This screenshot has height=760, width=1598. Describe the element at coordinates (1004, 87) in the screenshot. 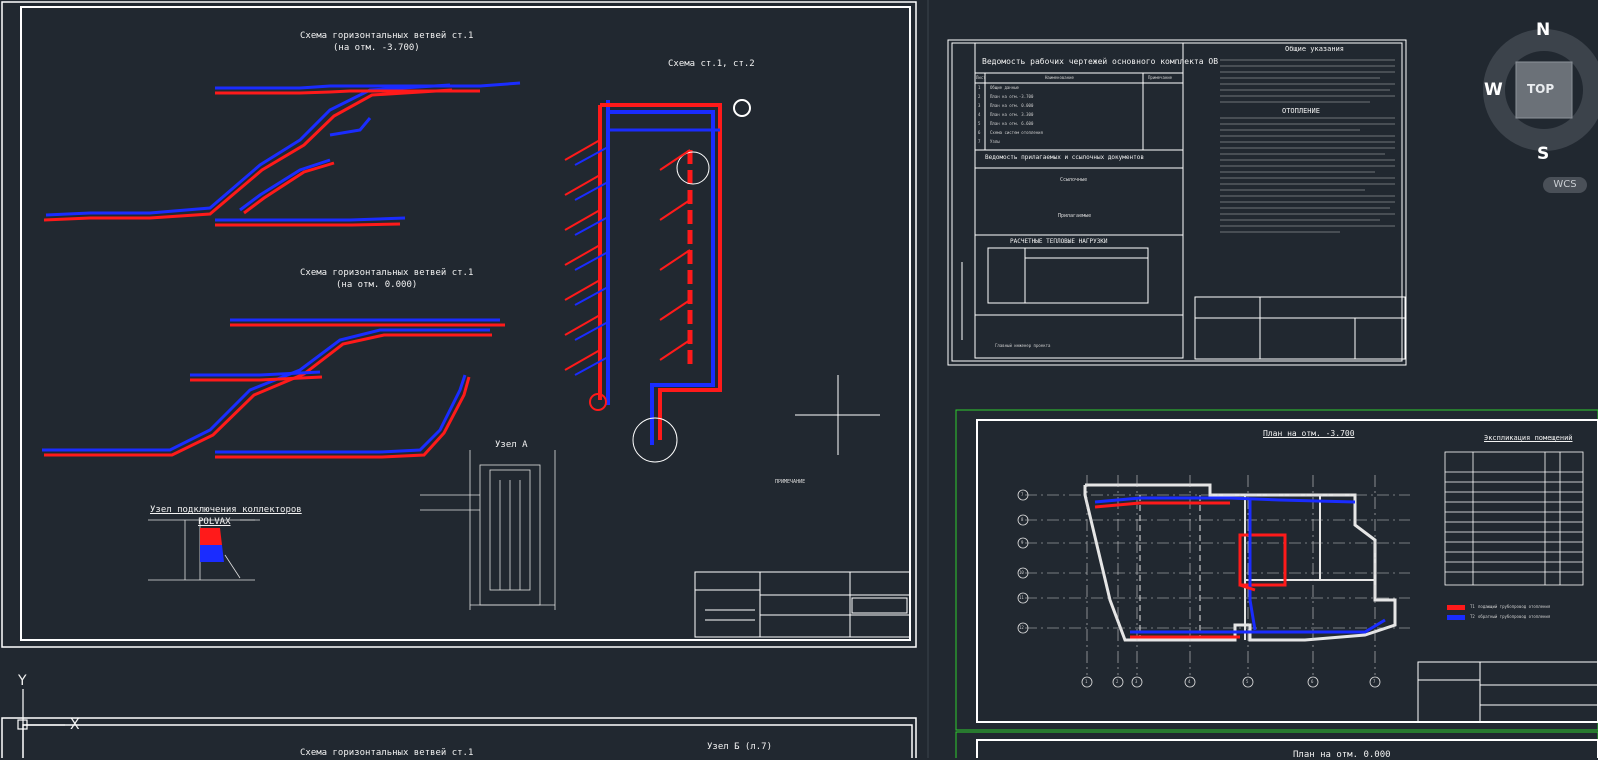

I see `row-1-name: Общие данные` at that location.